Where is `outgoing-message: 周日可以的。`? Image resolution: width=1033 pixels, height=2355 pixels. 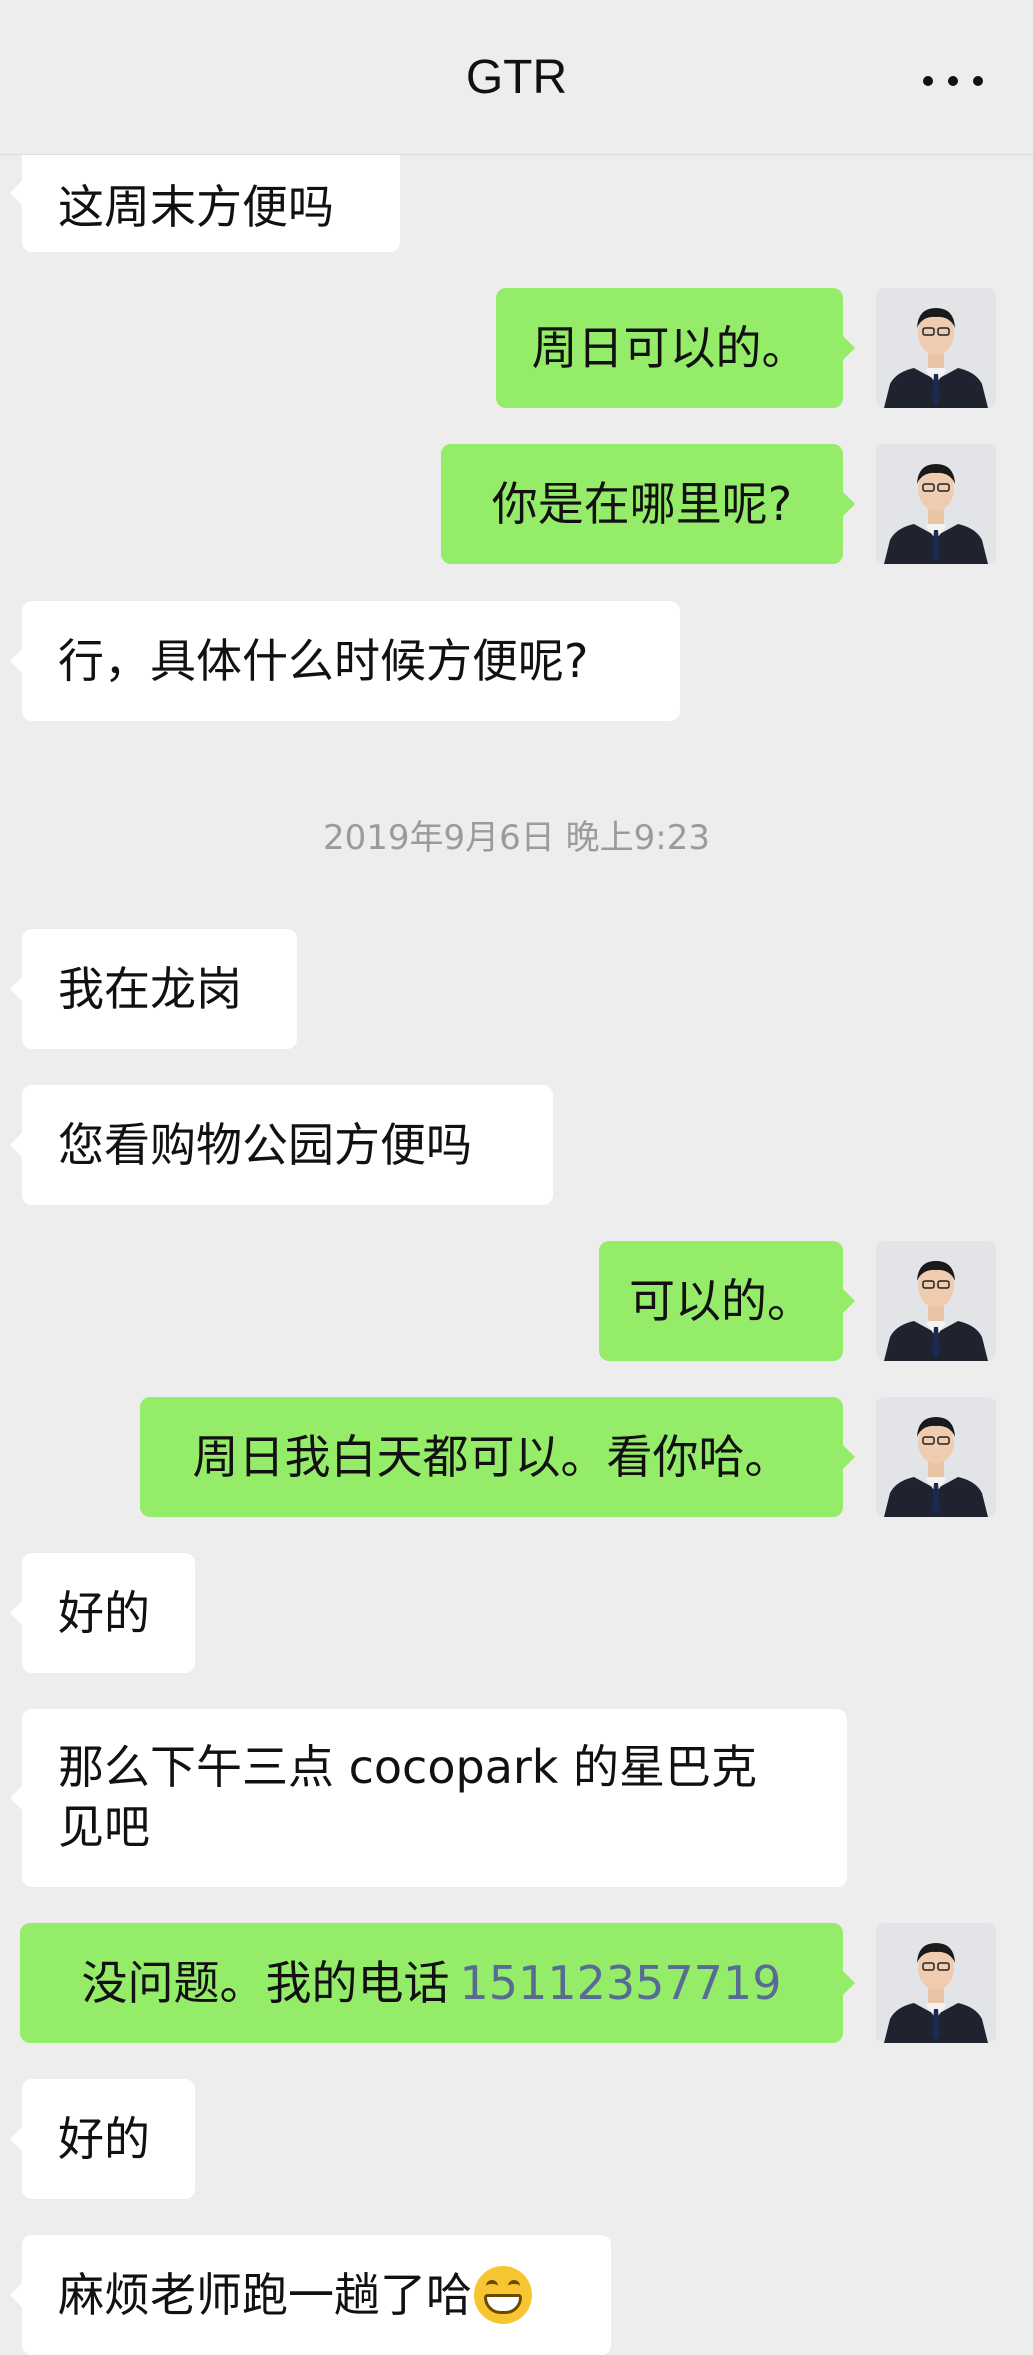
outgoing-message: 周日可以的。 is located at coordinates (675, 348).